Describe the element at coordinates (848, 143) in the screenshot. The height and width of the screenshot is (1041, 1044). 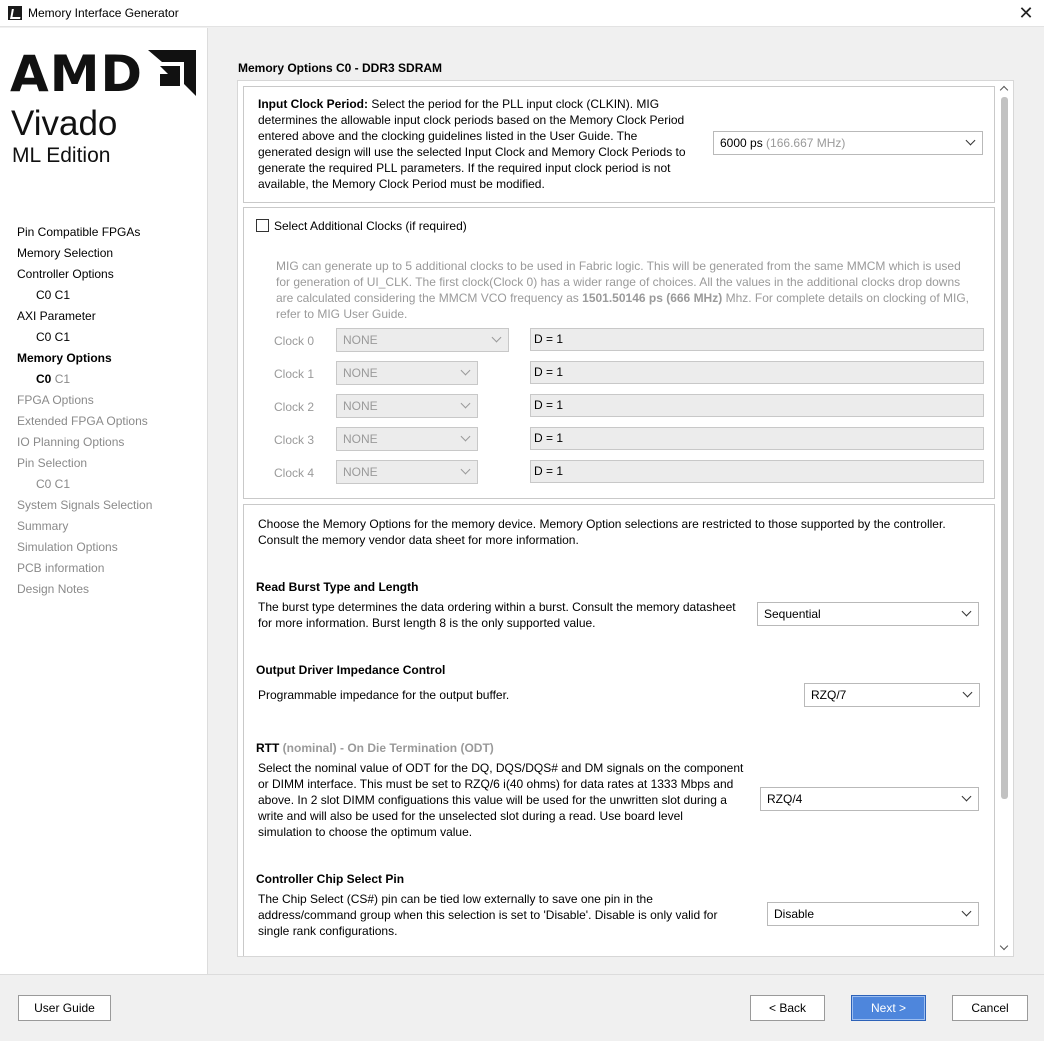
I see `input-clock-period-select: 6000 ps (166.667 MHz)` at that location.